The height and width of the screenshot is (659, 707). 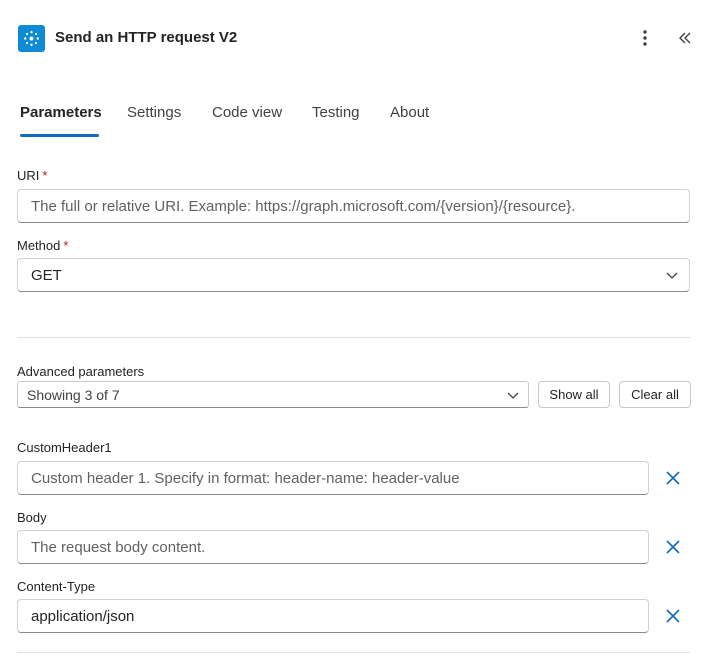 I want to click on more-options-button, so click(x=645, y=38).